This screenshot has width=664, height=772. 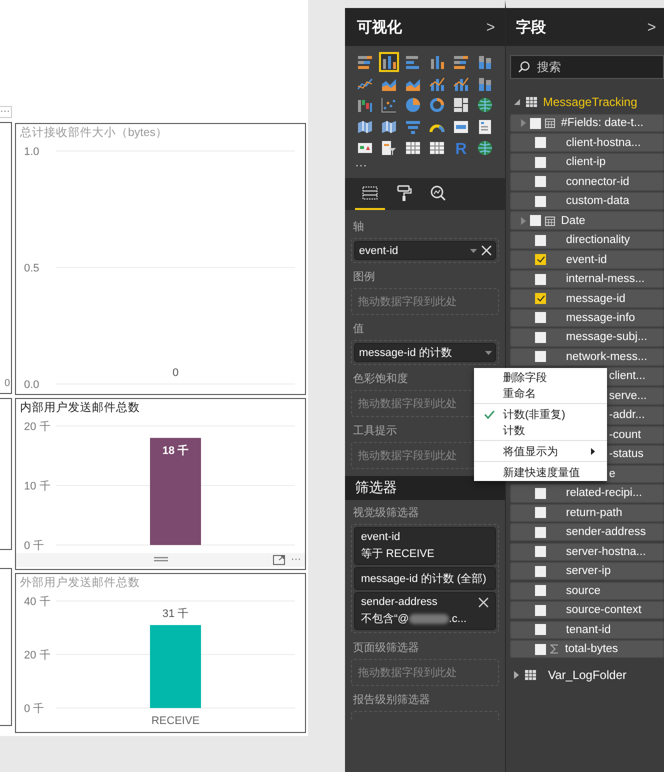 I want to click on more-visuals-button: ···, so click(x=425, y=166).